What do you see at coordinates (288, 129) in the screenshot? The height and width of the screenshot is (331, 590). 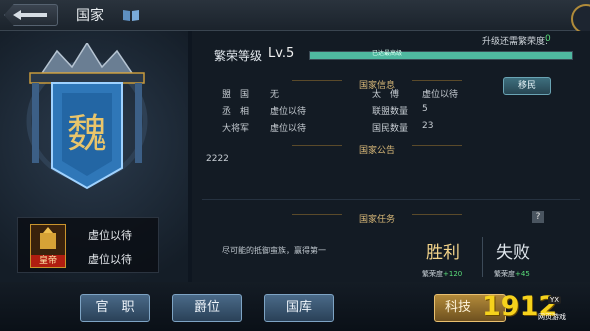 I see `info-value-general: 虚位以待` at bounding box center [288, 129].